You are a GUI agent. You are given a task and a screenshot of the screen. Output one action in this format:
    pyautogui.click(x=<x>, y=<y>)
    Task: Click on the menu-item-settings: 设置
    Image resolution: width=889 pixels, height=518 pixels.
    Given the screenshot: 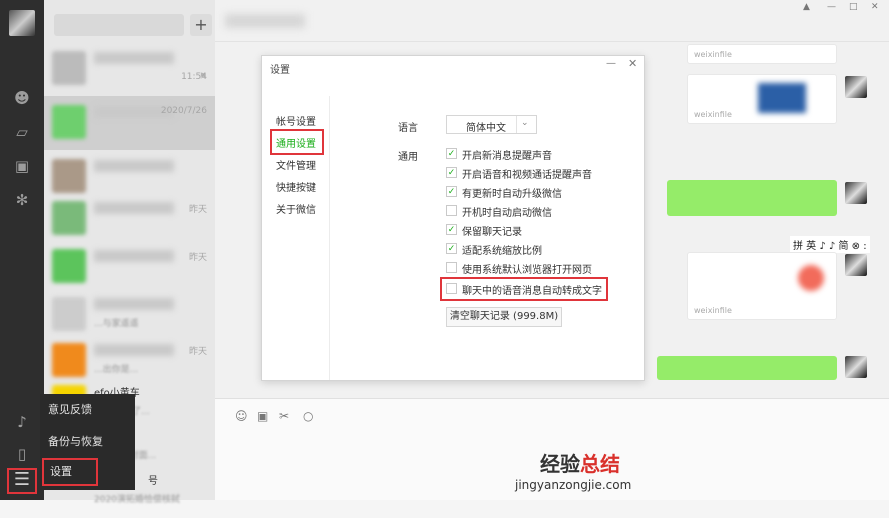 What is the action you would take?
    pyautogui.click(x=70, y=472)
    